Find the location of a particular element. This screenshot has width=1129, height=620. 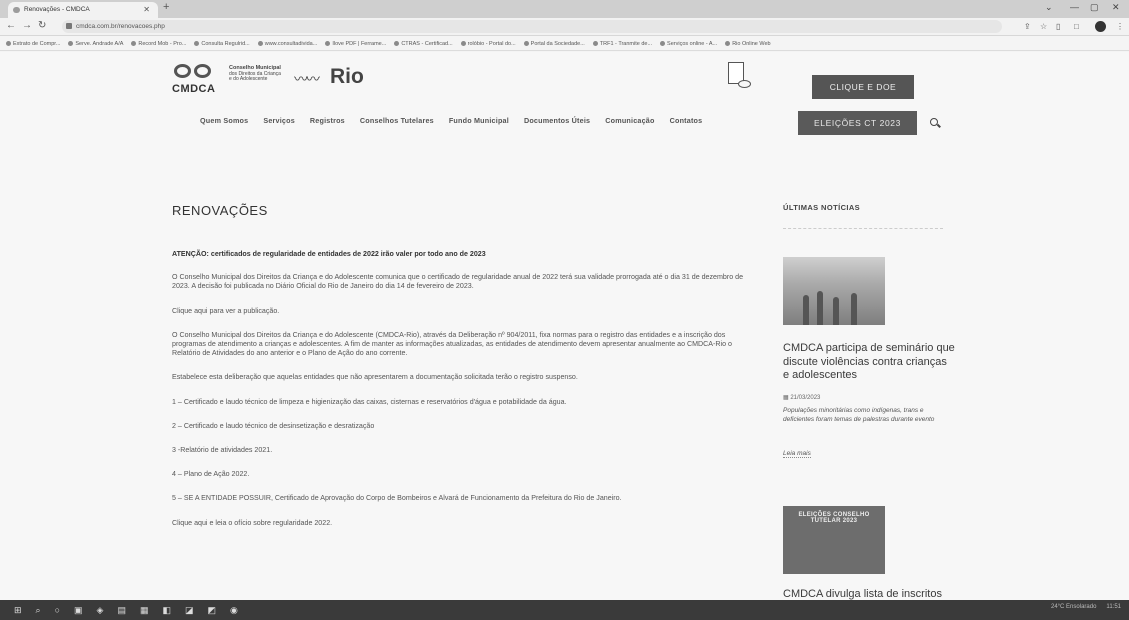

news-thumbnail is located at coordinates (834, 291).